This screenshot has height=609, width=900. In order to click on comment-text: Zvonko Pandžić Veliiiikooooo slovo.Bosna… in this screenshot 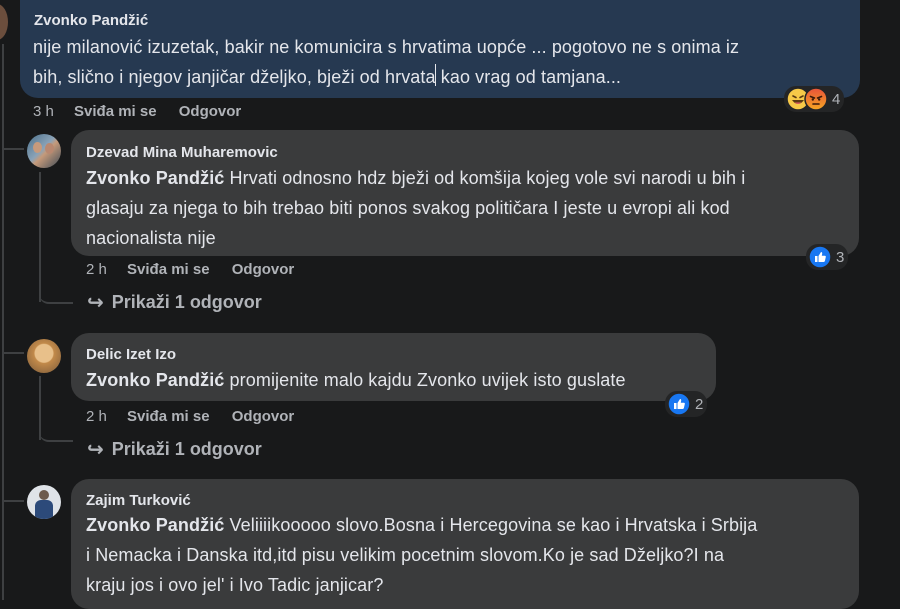, I will do `click(422, 555)`.